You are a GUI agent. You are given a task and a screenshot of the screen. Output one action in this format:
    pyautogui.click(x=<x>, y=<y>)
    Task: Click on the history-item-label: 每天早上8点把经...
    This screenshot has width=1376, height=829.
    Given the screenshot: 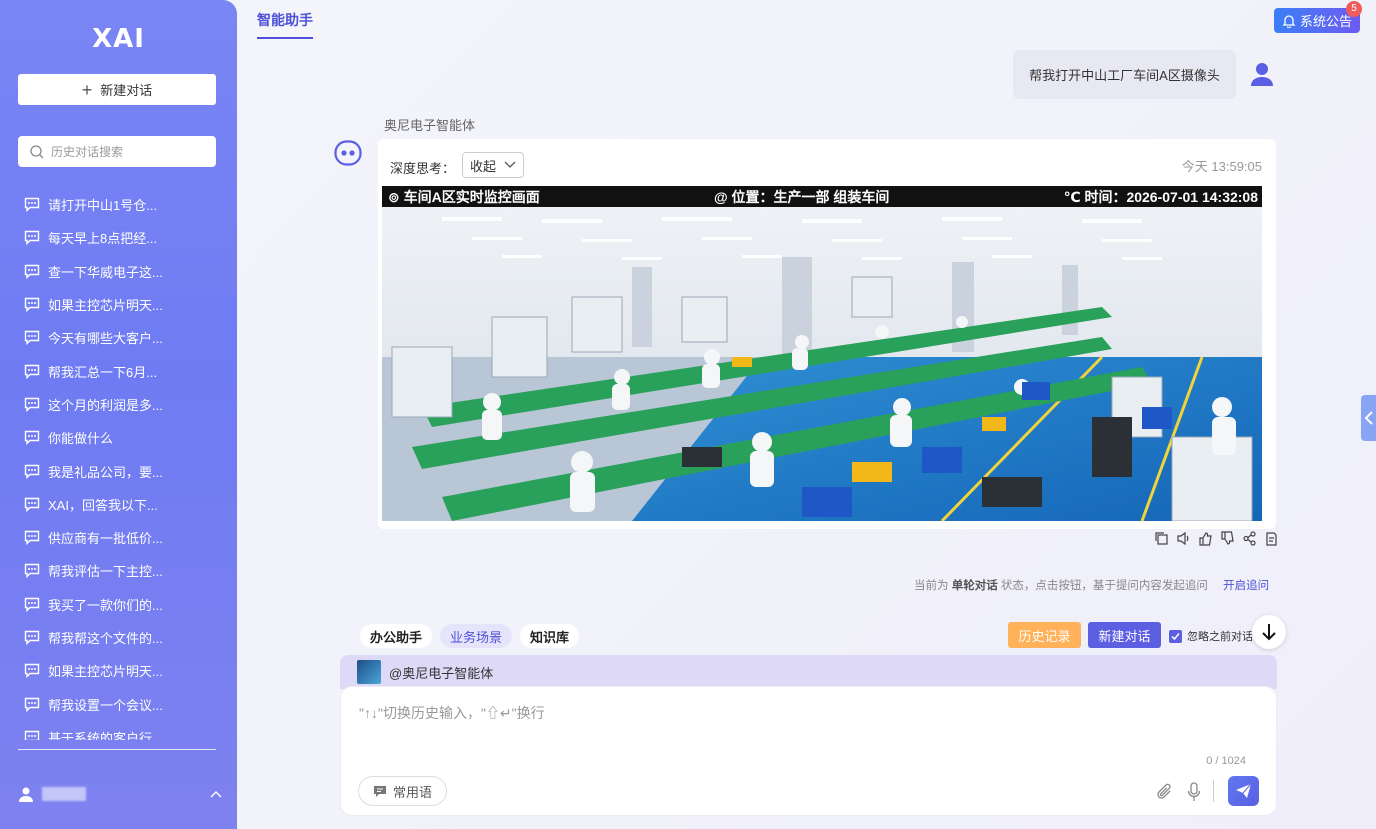 What is the action you would take?
    pyautogui.click(x=103, y=239)
    